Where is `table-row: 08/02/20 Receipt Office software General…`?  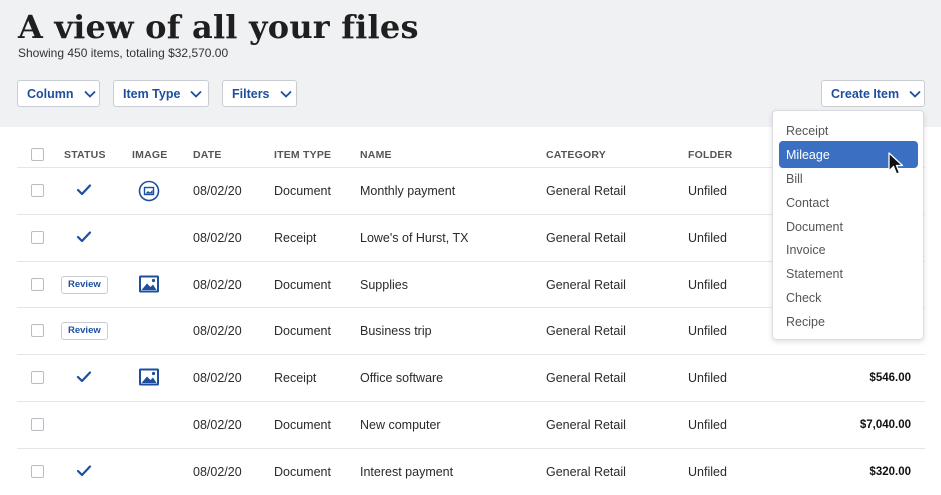
table-row: 08/02/20 Receipt Office software General… is located at coordinates (471, 378).